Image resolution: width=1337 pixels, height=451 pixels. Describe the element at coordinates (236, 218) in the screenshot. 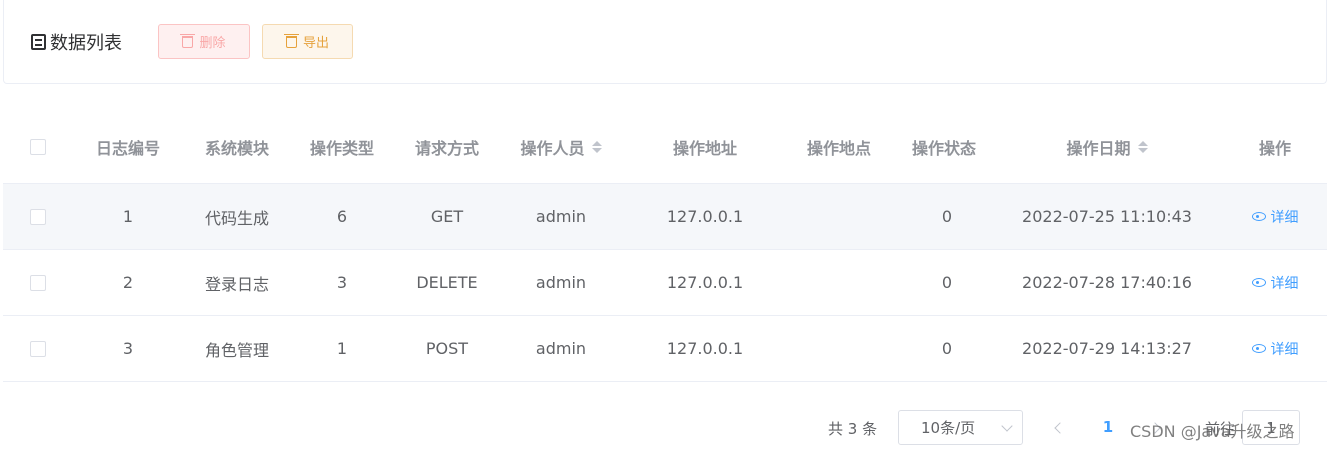

I see `cell-module: 代码生成` at that location.